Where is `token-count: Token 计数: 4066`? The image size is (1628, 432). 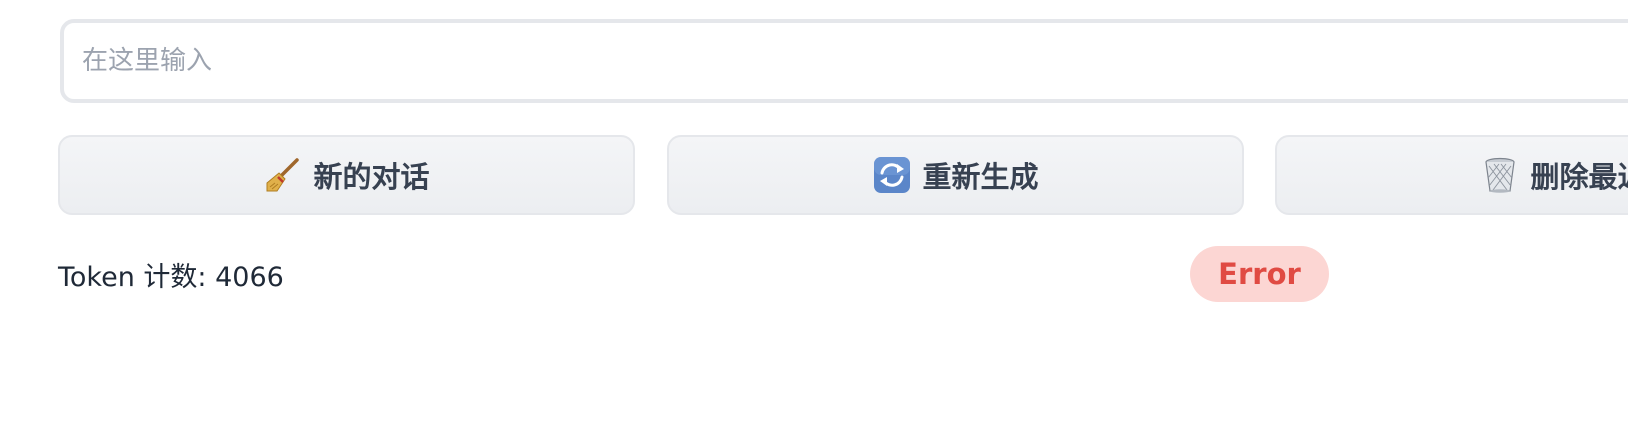
token-count: Token 计数: 4066 is located at coordinates (171, 277).